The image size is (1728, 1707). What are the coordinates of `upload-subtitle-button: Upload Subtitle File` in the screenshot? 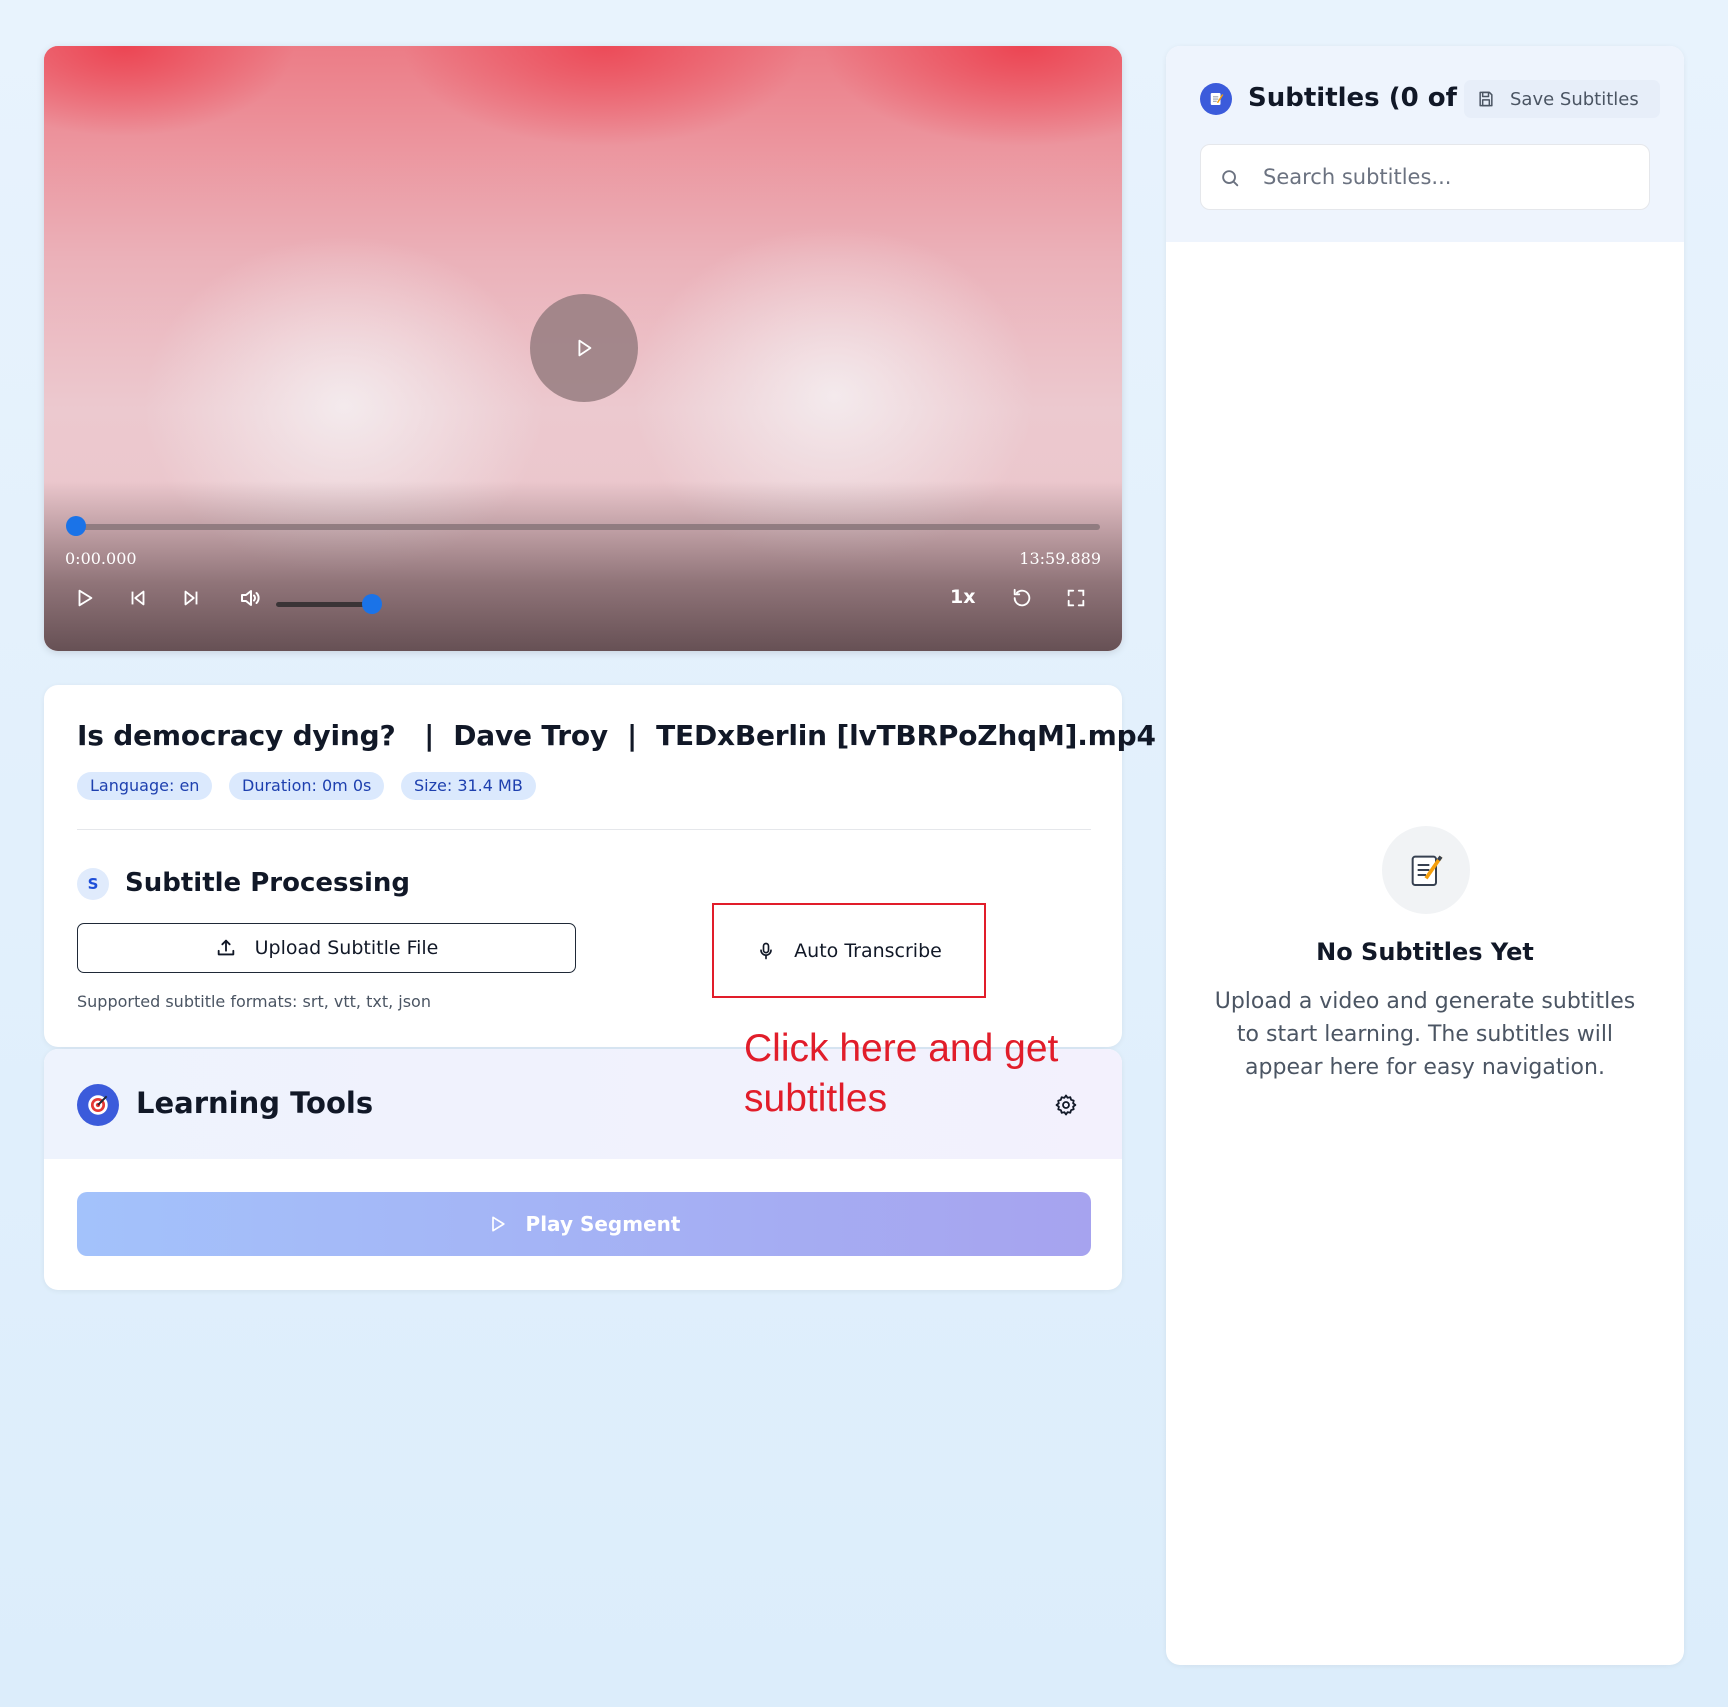 It's located at (326, 948).